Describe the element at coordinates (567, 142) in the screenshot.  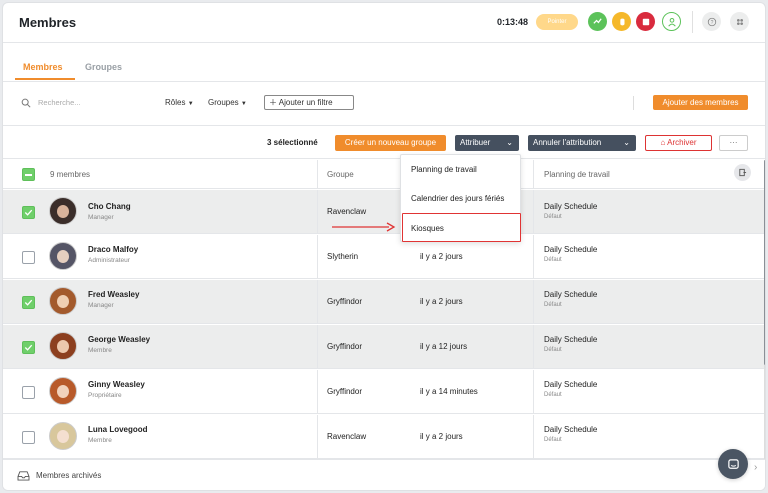
I see `unassign-label: Annuler l'attribution` at that location.